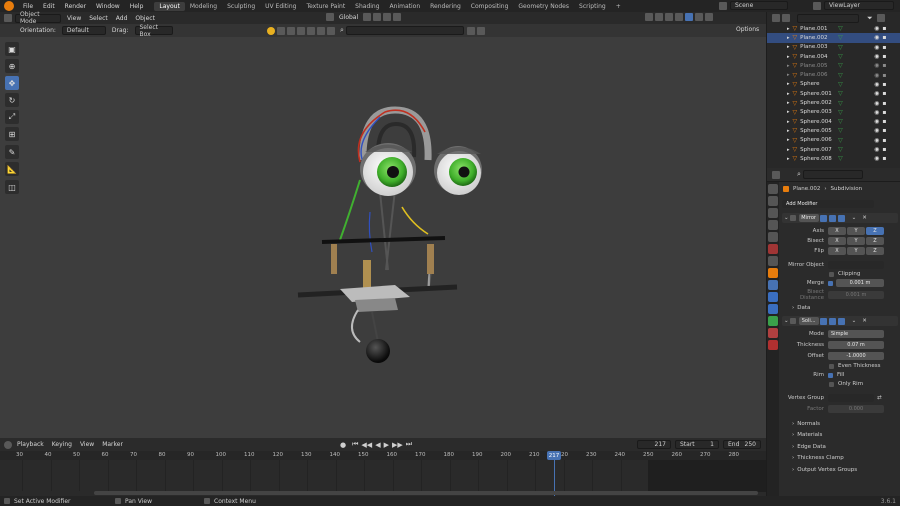 The width and height of the screenshot is (900, 506). What do you see at coordinates (28, 6) in the screenshot?
I see `menu-file: File` at bounding box center [28, 6].